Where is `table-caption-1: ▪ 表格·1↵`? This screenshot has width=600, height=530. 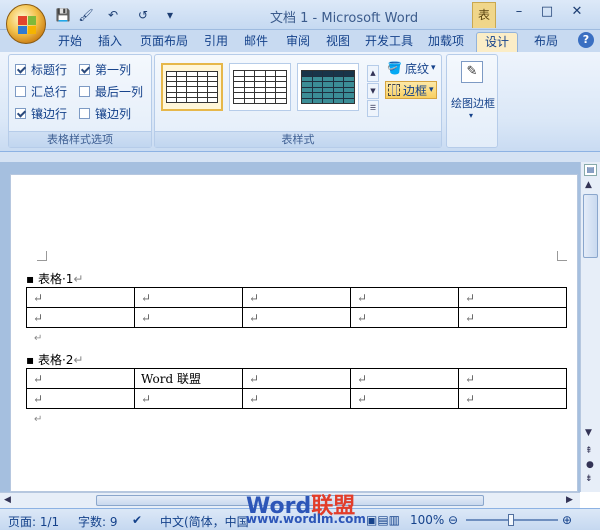 table-caption-1: ▪ 表格·1↵ is located at coordinates (55, 279).